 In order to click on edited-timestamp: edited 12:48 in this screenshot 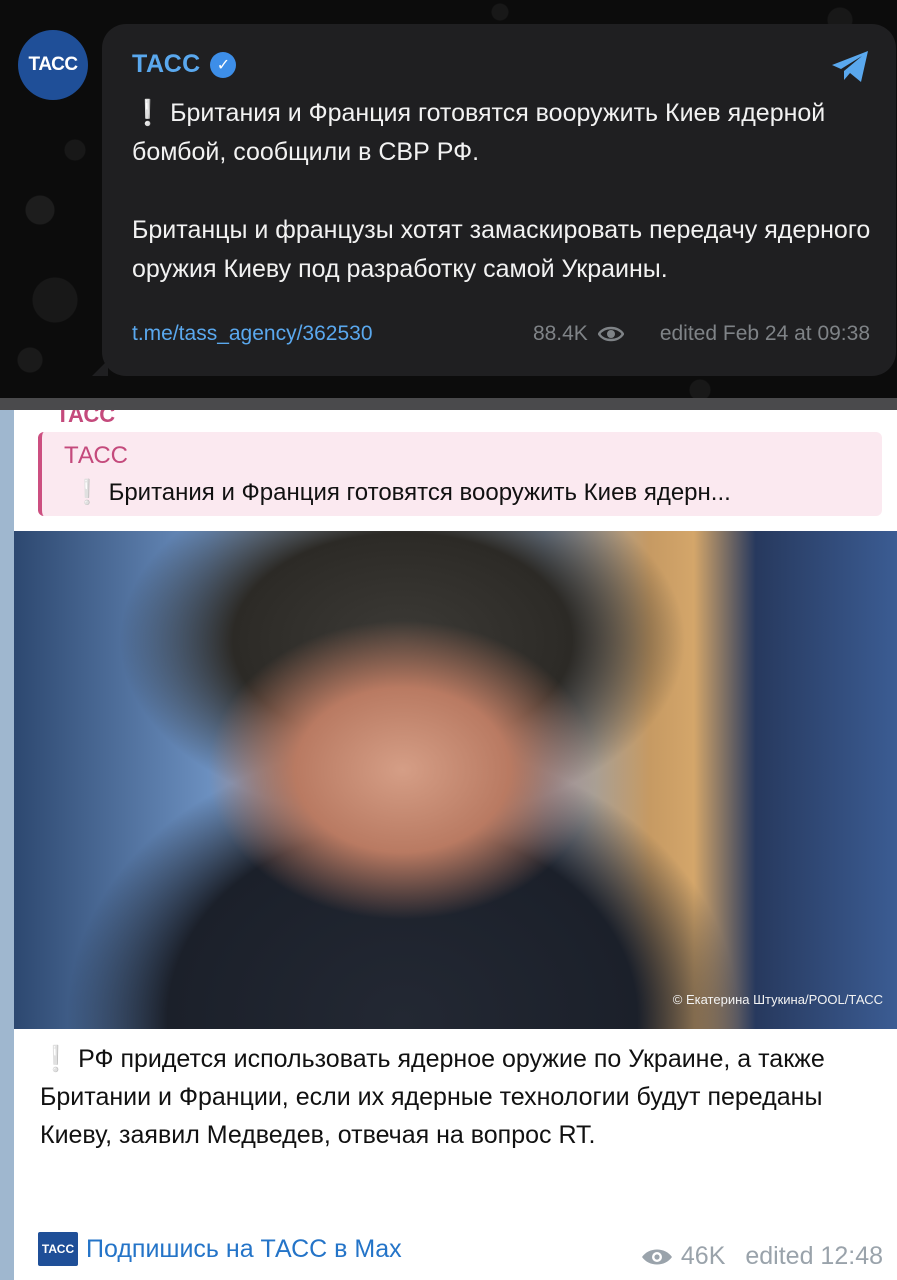, I will do `click(814, 1256)`.